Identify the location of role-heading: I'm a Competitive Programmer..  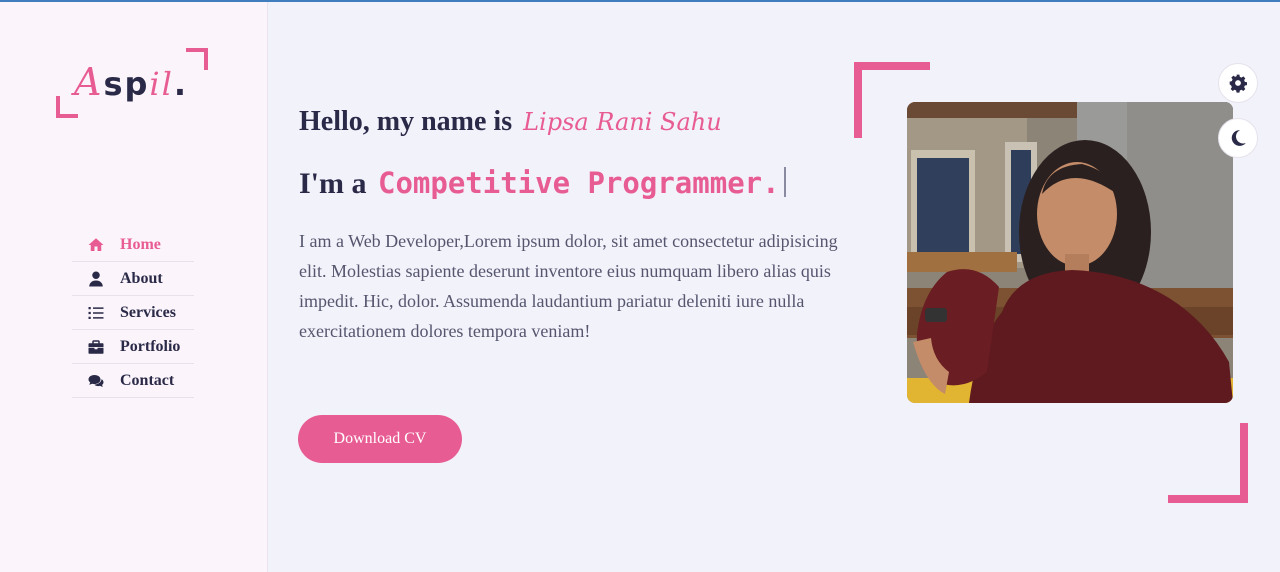
(542, 183).